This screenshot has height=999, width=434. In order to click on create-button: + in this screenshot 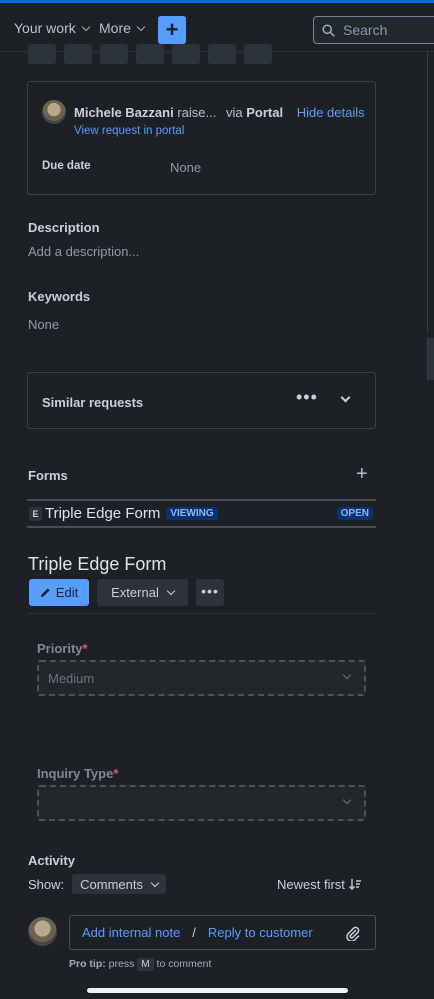, I will do `click(172, 30)`.